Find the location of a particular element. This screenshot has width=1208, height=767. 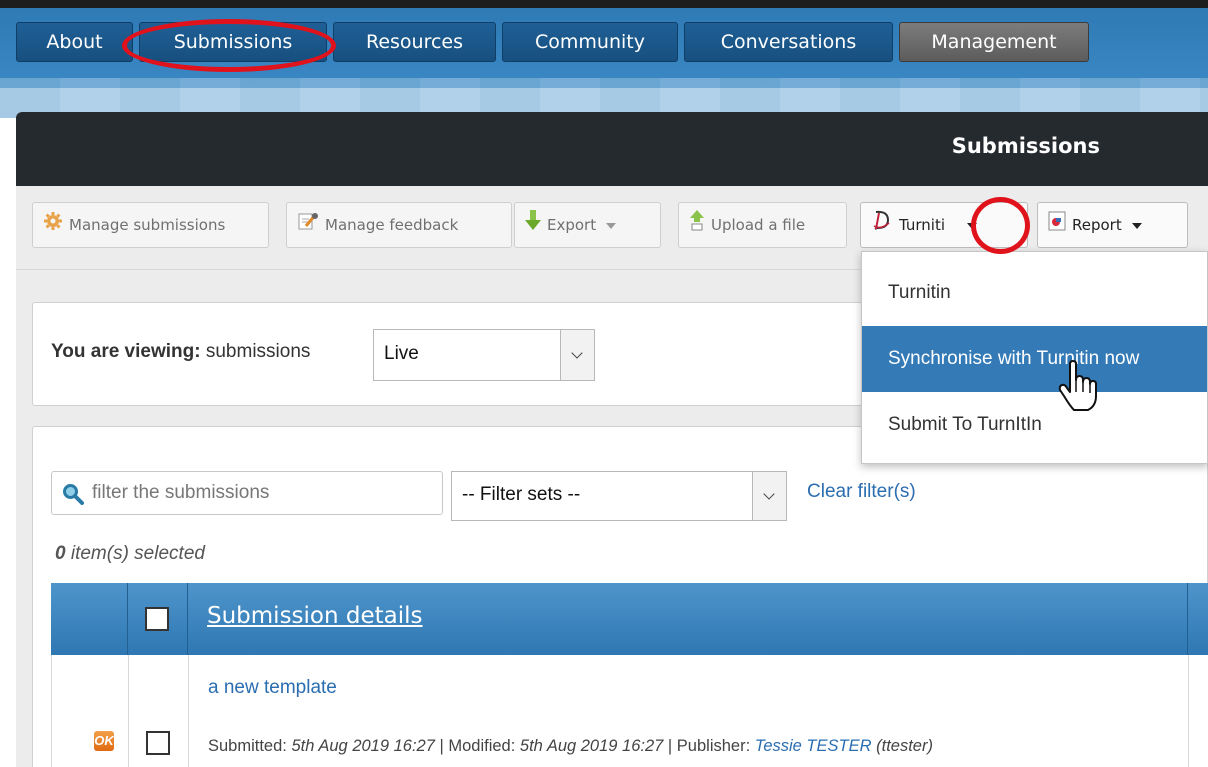

search-icon is located at coordinates (73, 496).